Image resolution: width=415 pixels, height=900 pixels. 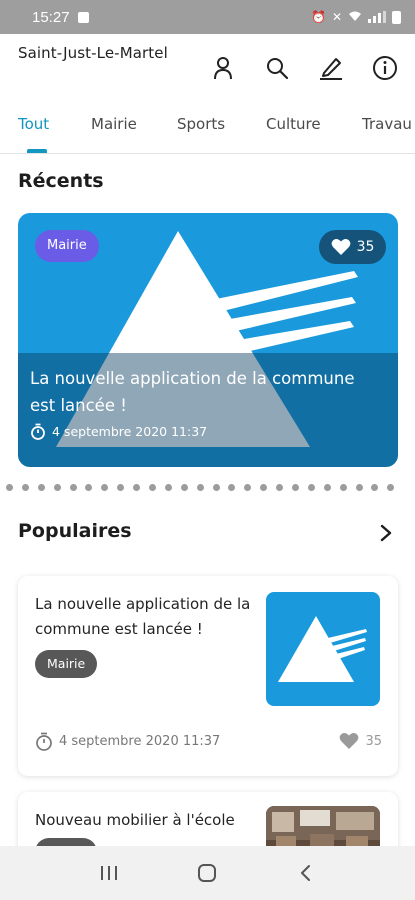 I want to click on chevron-right-icon, so click(x=386, y=533).